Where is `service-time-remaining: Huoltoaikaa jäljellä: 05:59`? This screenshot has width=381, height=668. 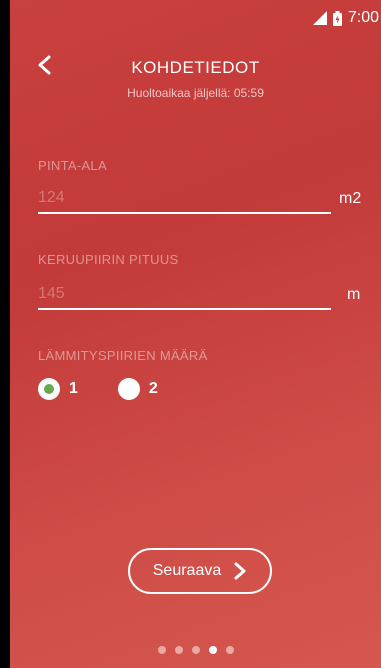 service-time-remaining: Huoltoaikaa jäljellä: 05:59 is located at coordinates (195, 93).